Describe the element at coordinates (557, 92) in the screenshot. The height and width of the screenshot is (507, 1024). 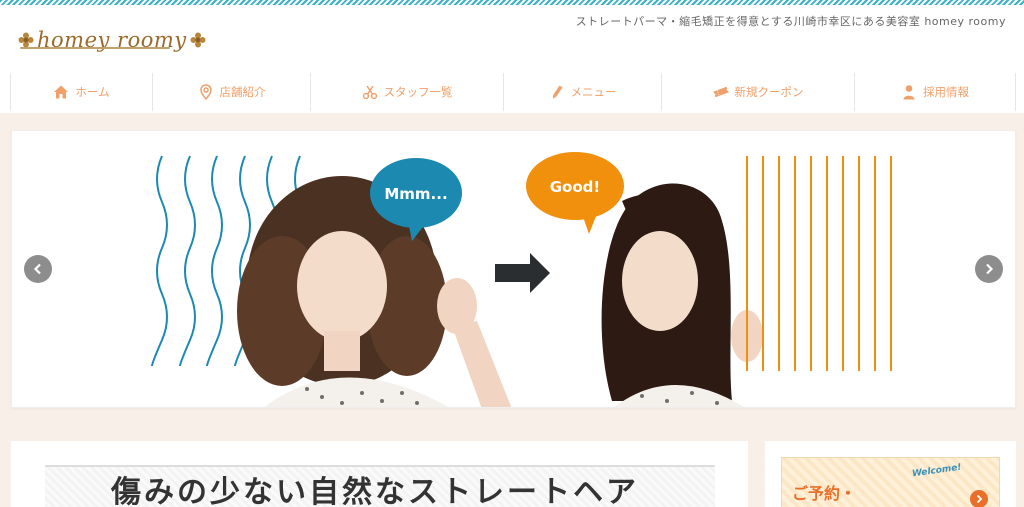
I see `pencil-icon` at that location.